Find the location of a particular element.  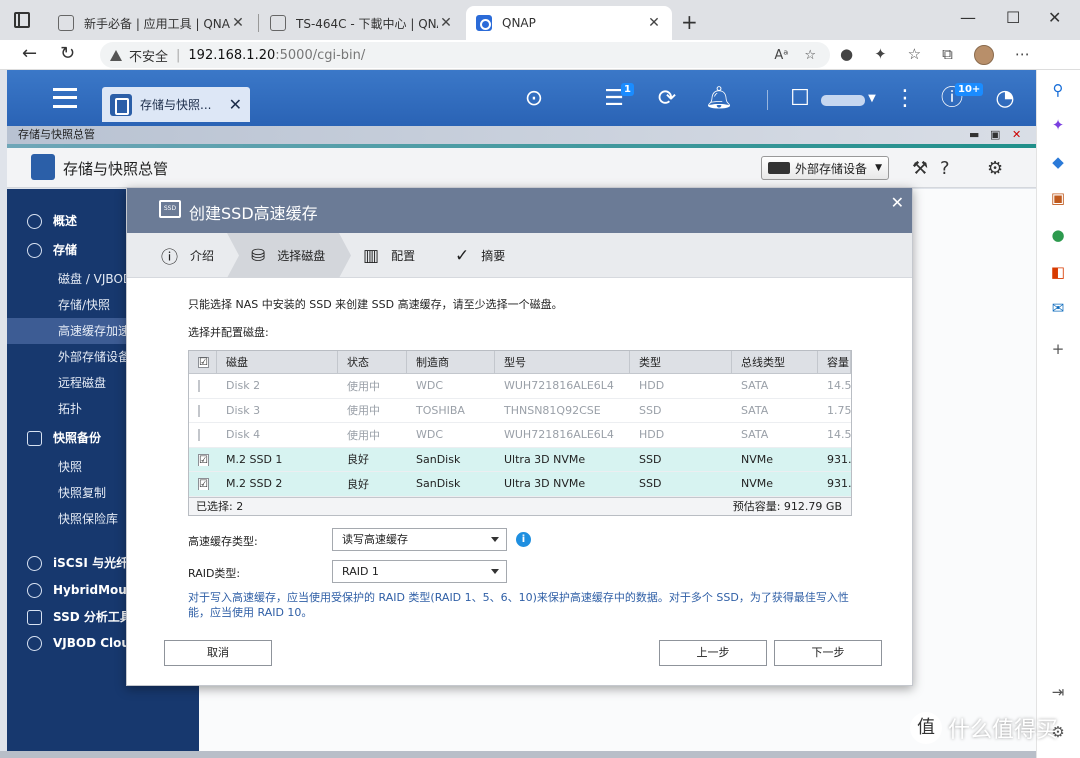

add-icon: + is located at coordinates (1058, 349).